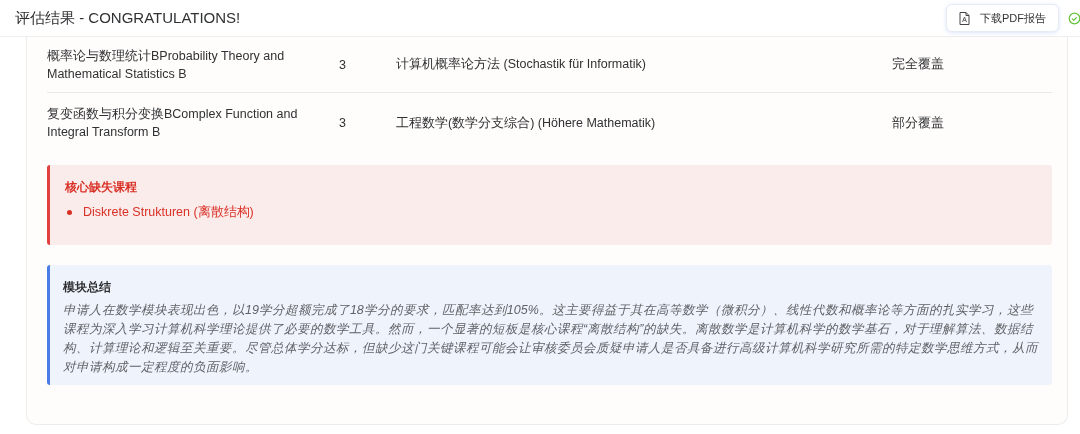 The height and width of the screenshot is (434, 1080). What do you see at coordinates (1002, 18) in the screenshot?
I see `download-pdf-button: 下载PDF报告` at bounding box center [1002, 18].